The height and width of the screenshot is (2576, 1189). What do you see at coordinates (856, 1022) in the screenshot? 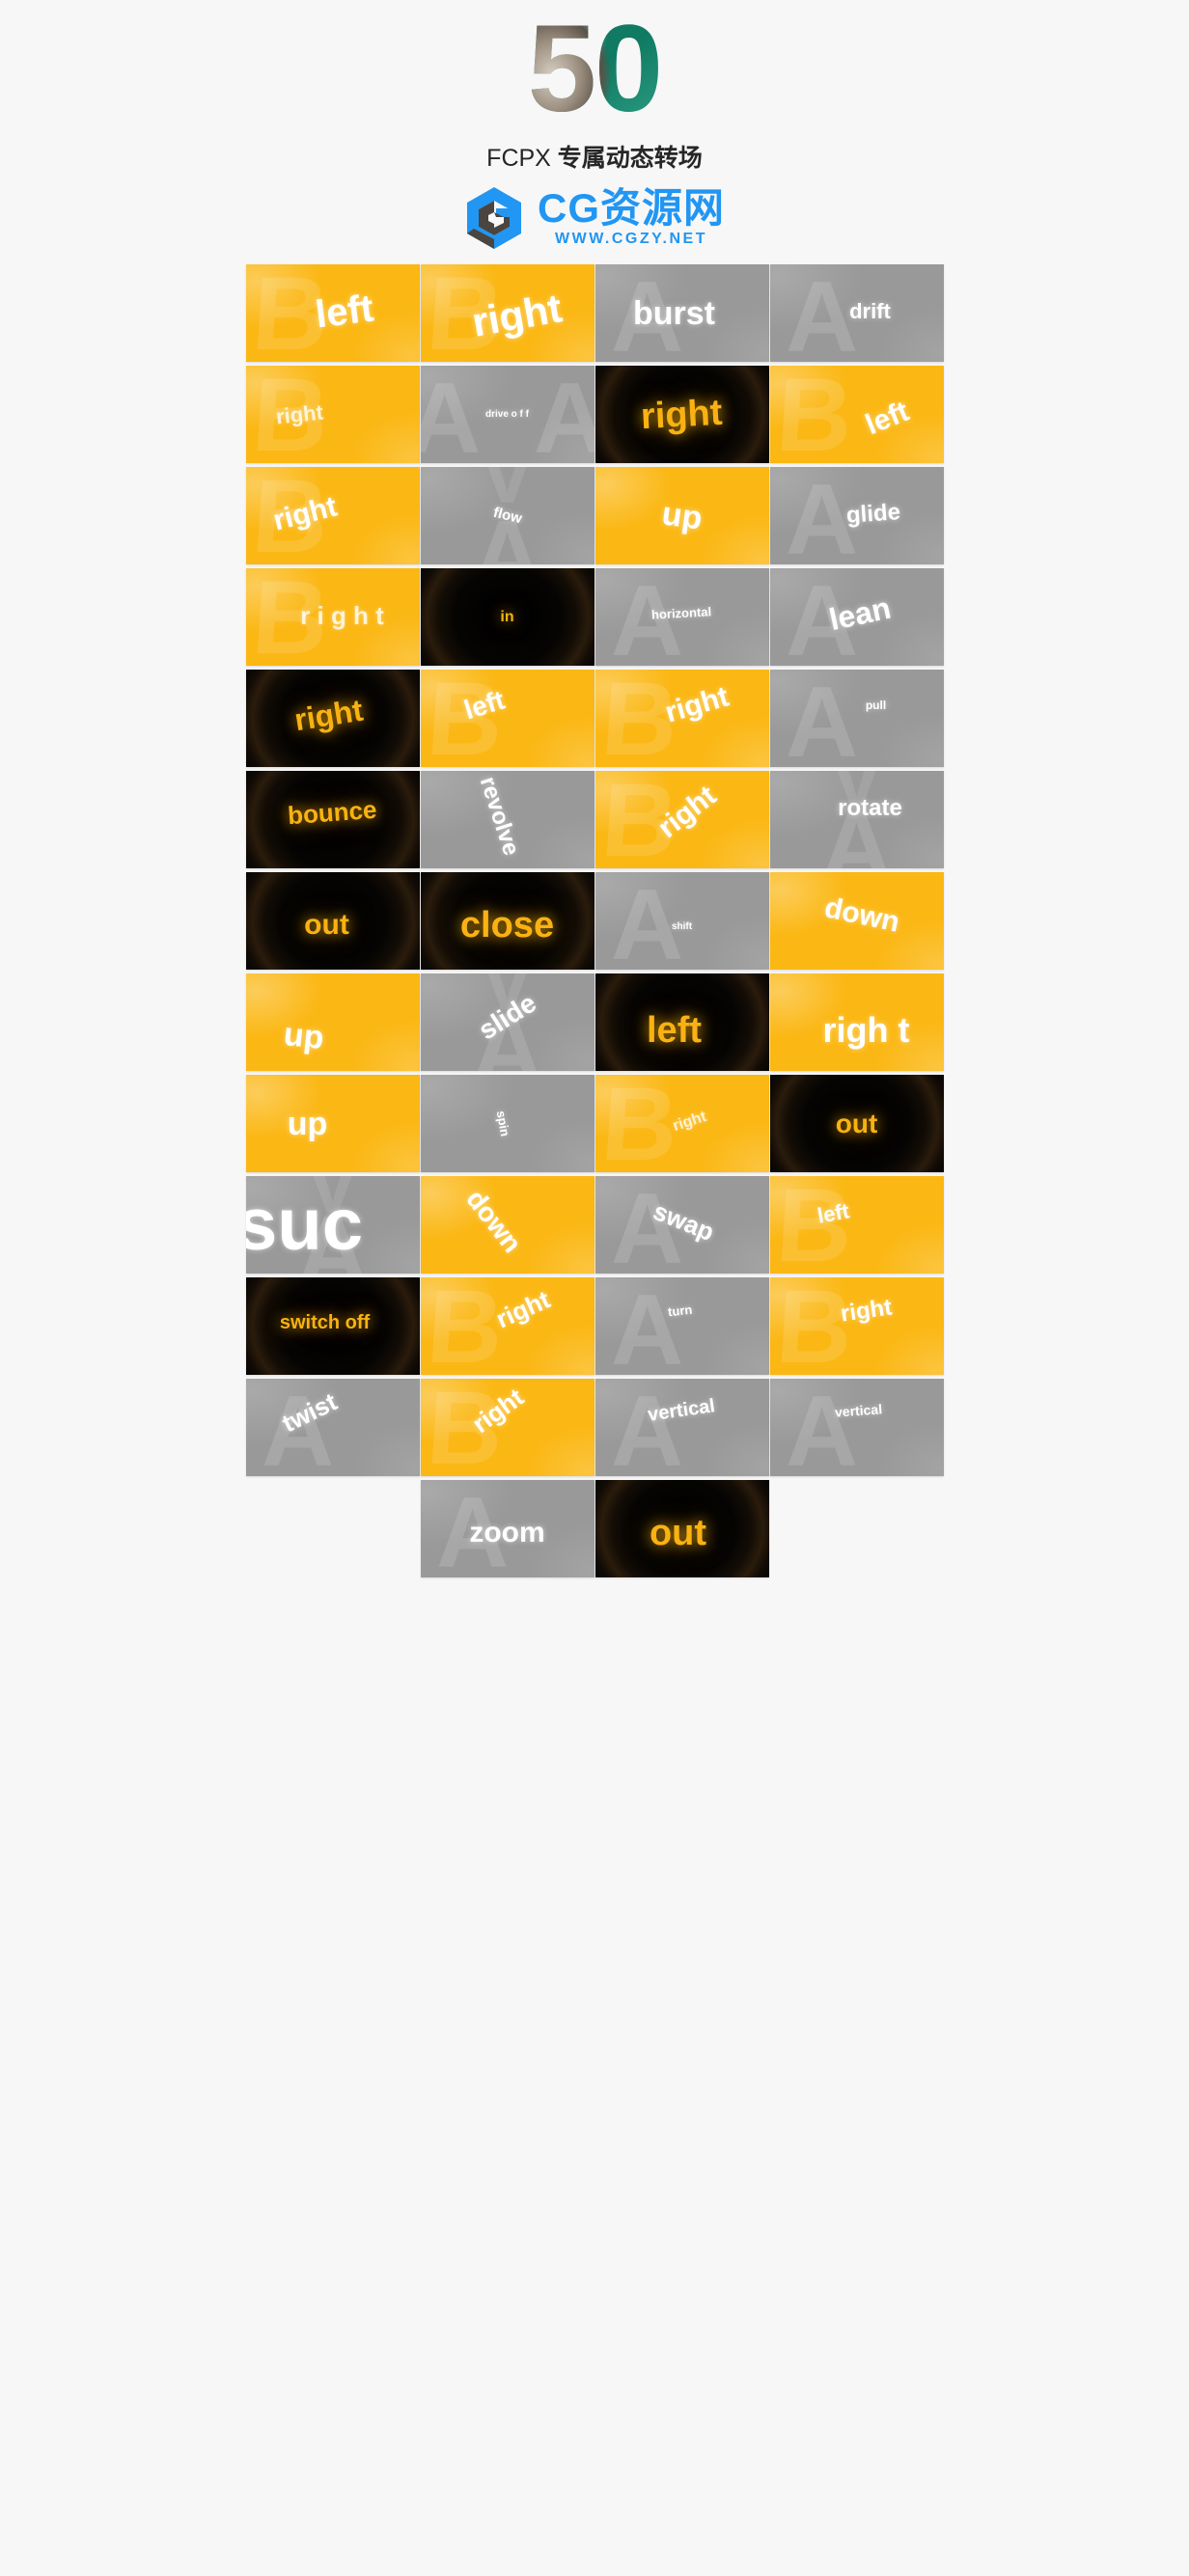
I see `transition-thumbnail: righ t` at bounding box center [856, 1022].